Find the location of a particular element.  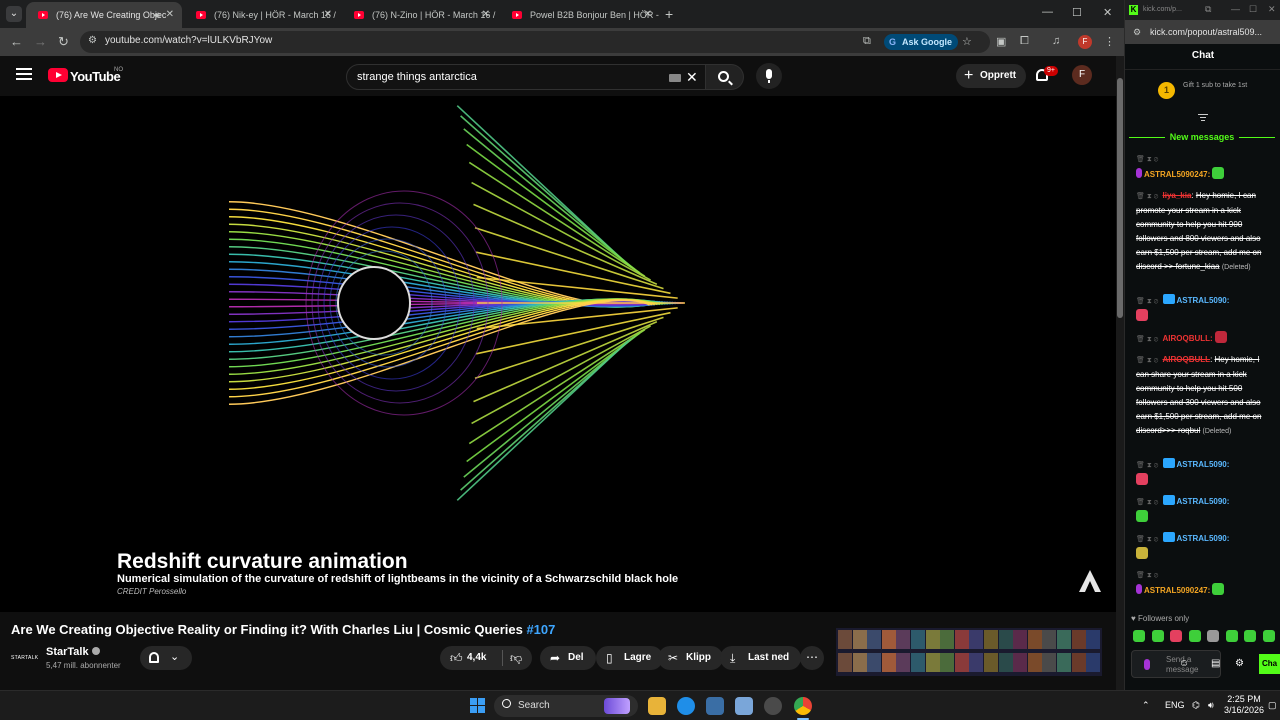

tab-youtube-active: (76) Are We Creating Objec 🔊︎ ✕ is located at coordinates (104, 15).